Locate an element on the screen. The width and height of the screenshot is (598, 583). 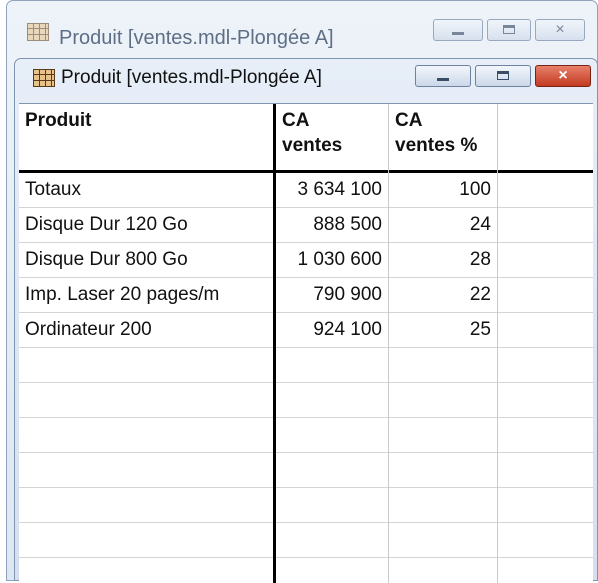
ca-ventes-pct-cell: 28 is located at coordinates (443, 260).